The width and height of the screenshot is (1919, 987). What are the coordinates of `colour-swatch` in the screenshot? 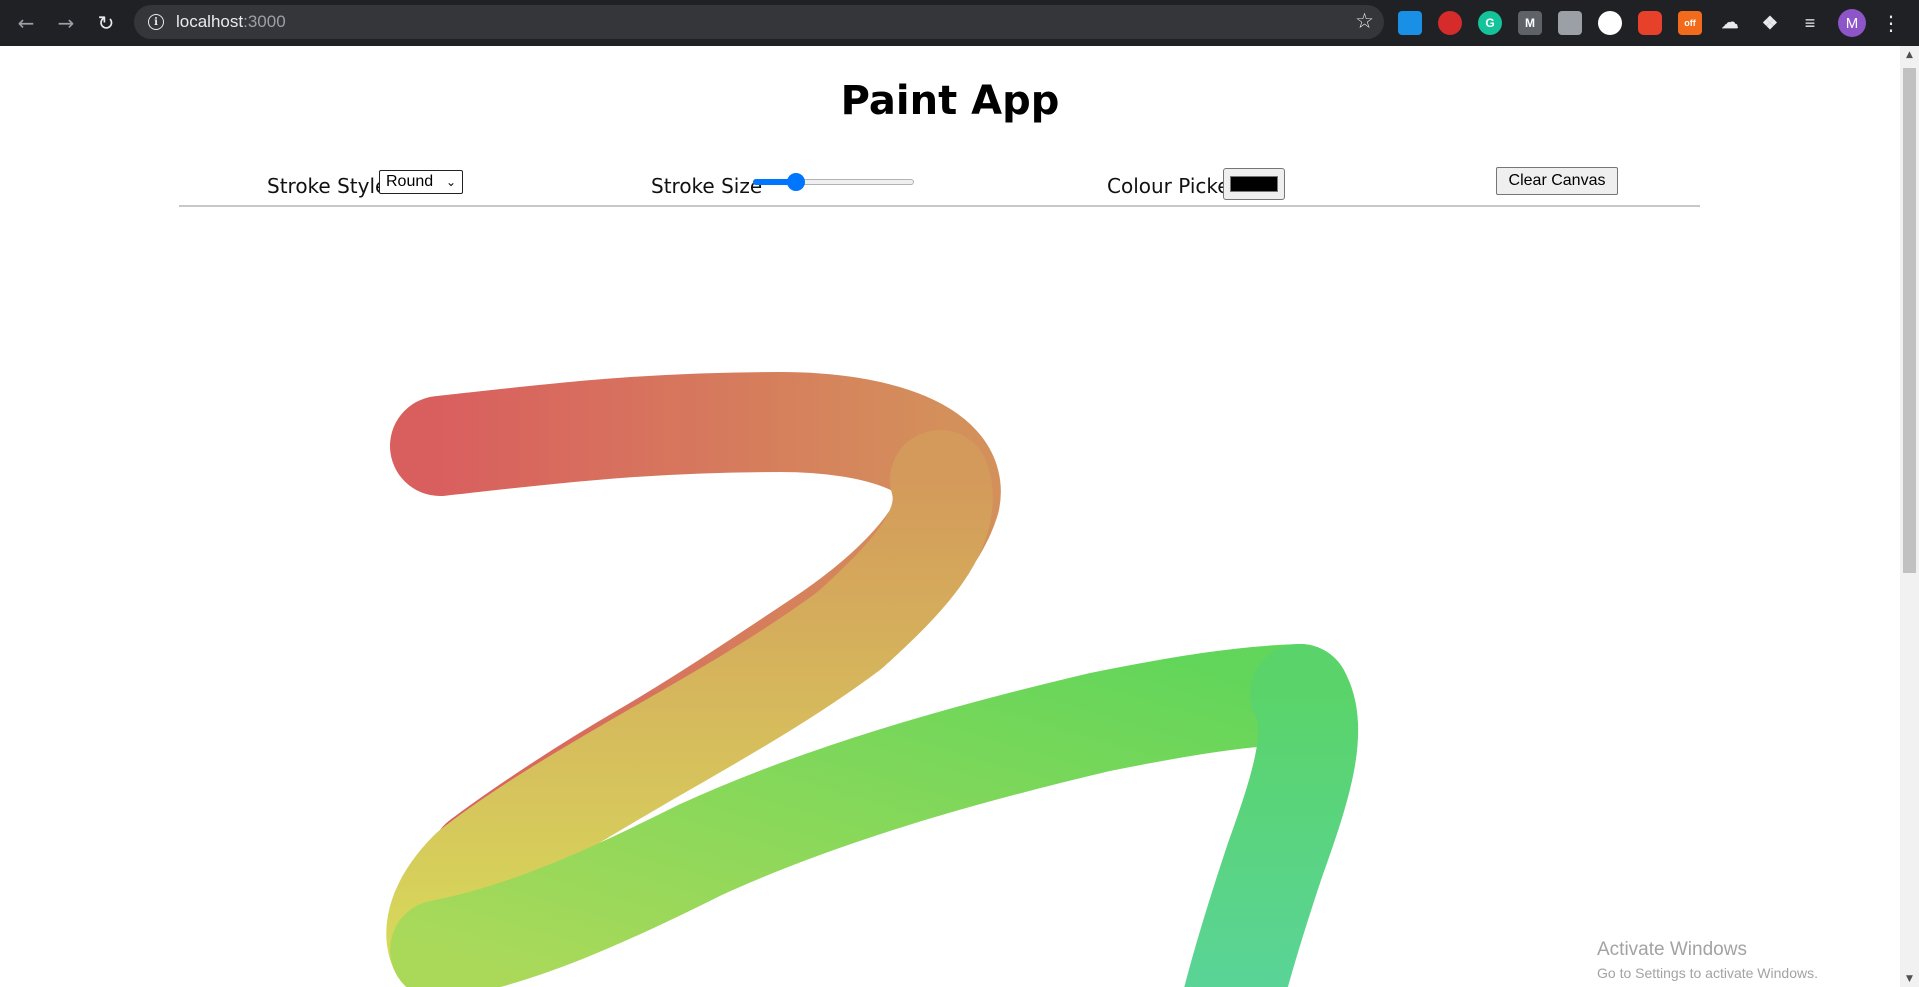 It's located at (1254, 184).